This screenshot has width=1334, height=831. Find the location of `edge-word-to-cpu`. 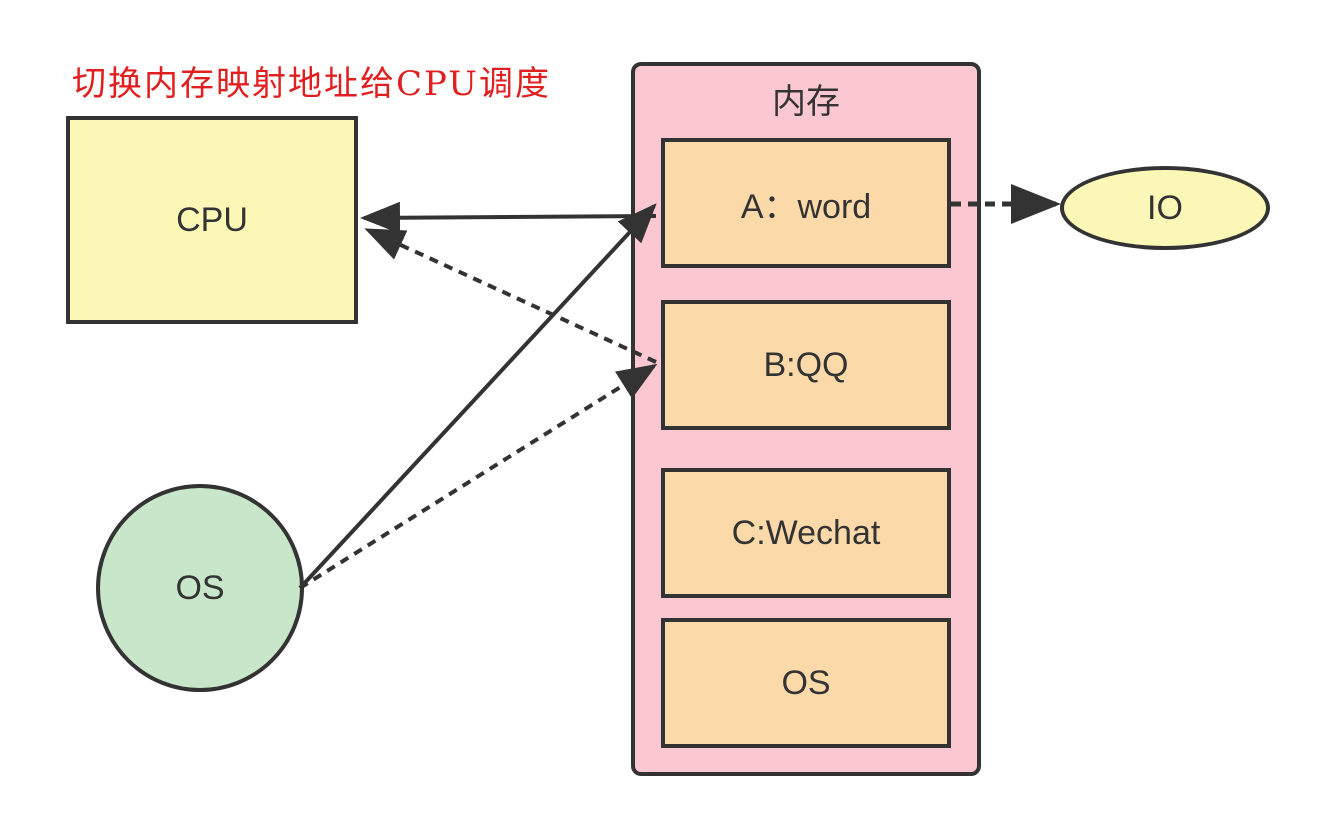

edge-word-to-cpu is located at coordinates (508, 217).